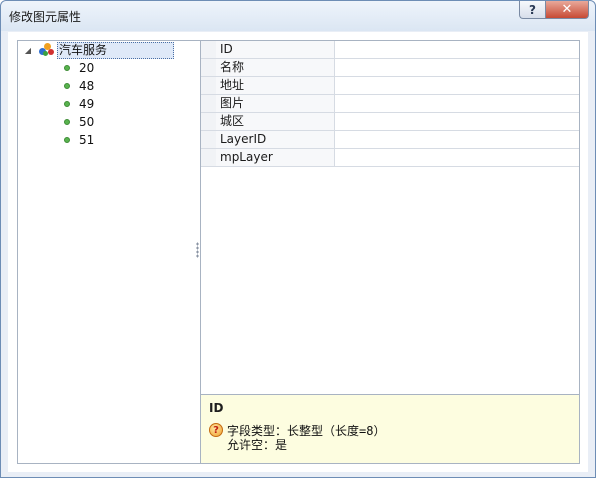  Describe the element at coordinates (87, 122) in the screenshot. I see `tree-child-label: 50` at that location.